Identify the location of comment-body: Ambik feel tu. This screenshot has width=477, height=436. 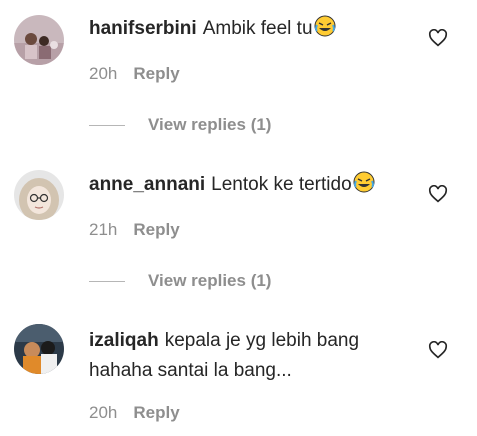
(257, 28).